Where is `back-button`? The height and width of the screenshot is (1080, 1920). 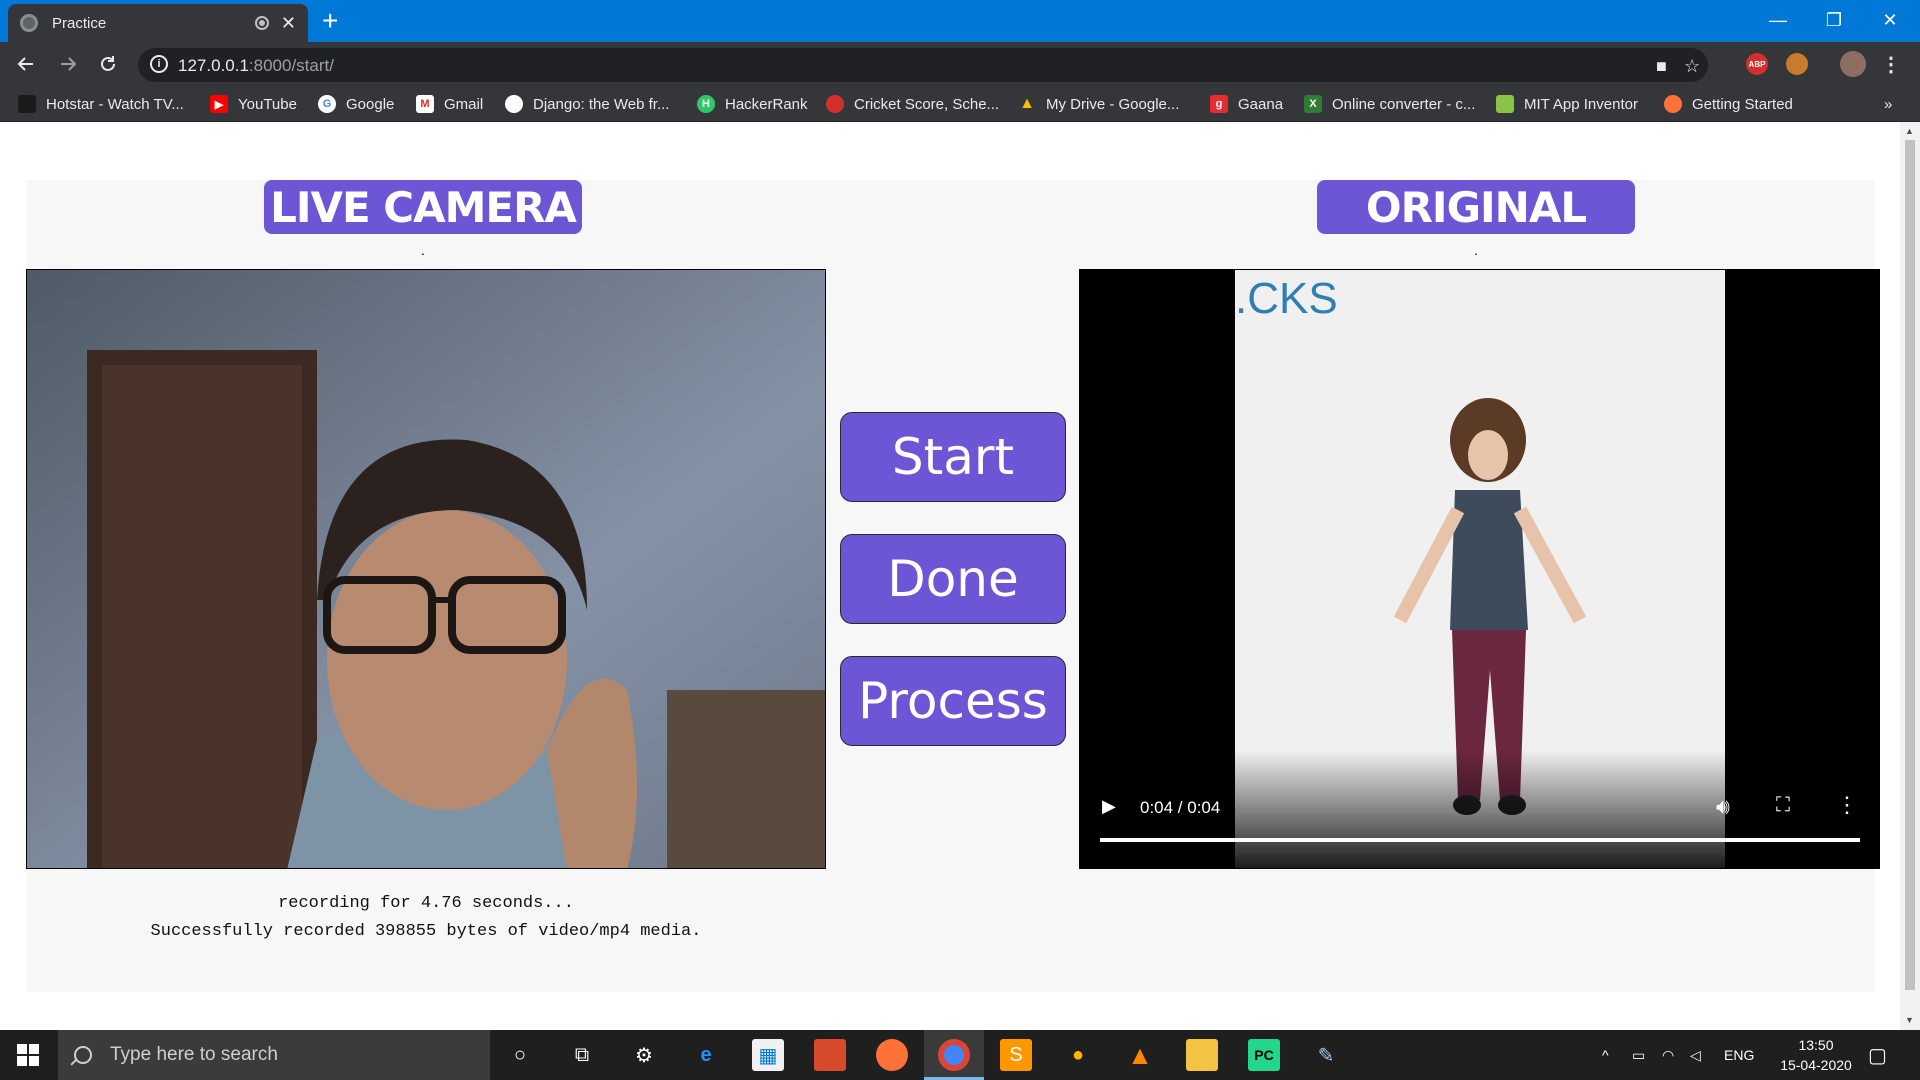 back-button is located at coordinates (26, 64).